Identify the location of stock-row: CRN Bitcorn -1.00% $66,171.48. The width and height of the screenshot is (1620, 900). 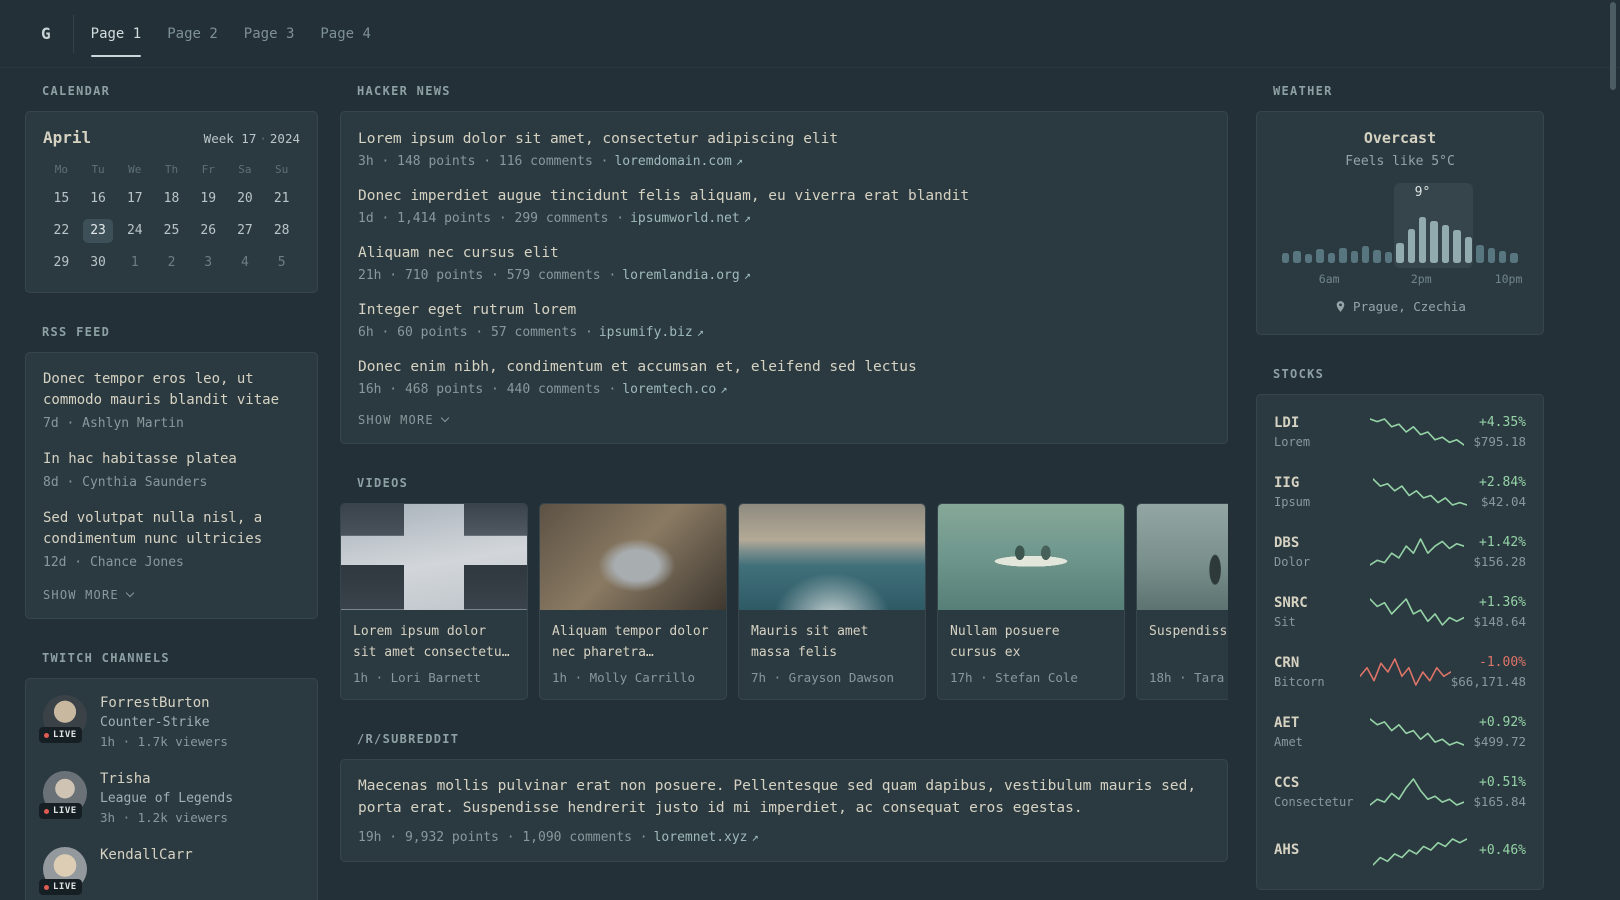
(1400, 672).